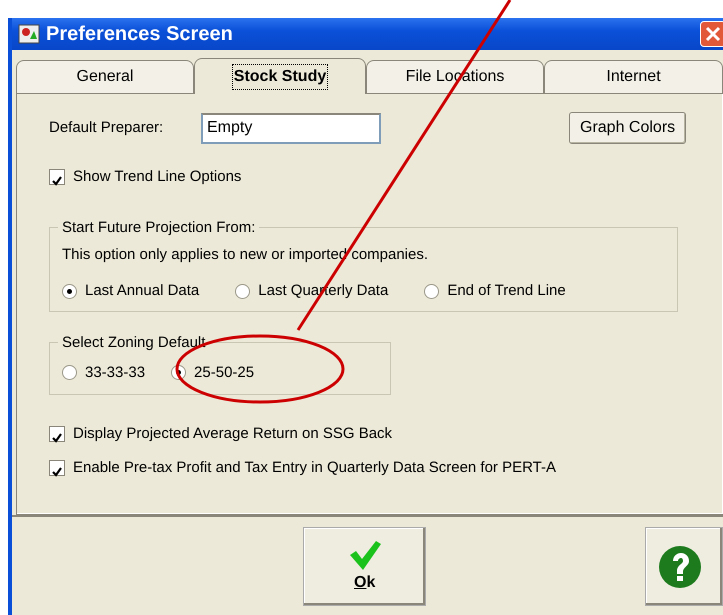  Describe the element at coordinates (314, 468) in the screenshot. I see `checkbox-label: Enable Pre-tax Profit and Tax Entry in Quarterly Data Screen for PERT-A` at that location.